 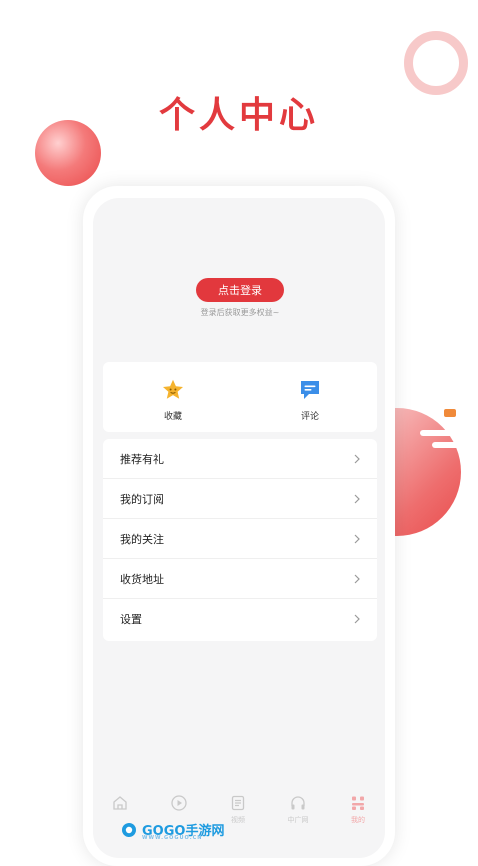 I want to click on news-icon, so click(x=238, y=803).